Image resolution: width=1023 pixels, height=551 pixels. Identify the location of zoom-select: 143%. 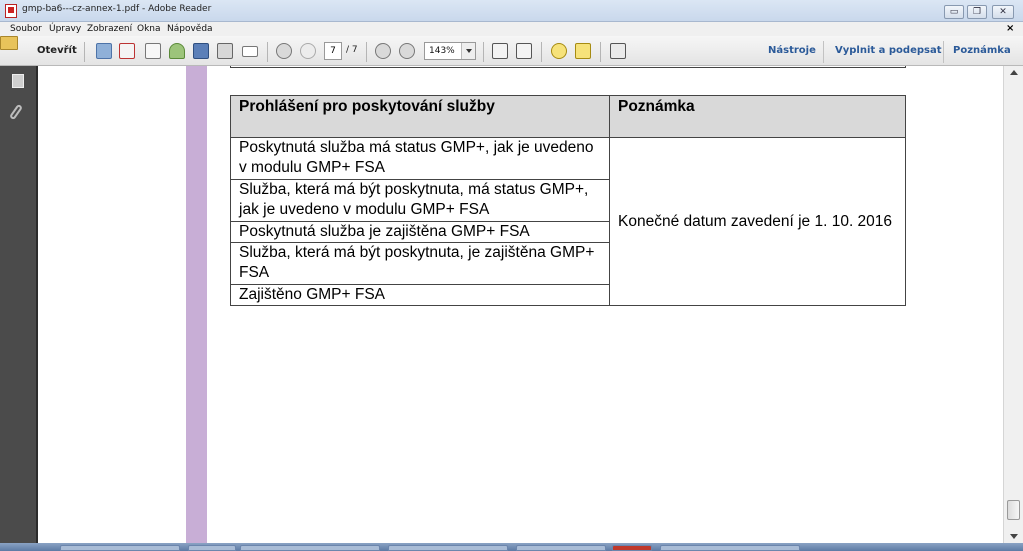
(450, 51).